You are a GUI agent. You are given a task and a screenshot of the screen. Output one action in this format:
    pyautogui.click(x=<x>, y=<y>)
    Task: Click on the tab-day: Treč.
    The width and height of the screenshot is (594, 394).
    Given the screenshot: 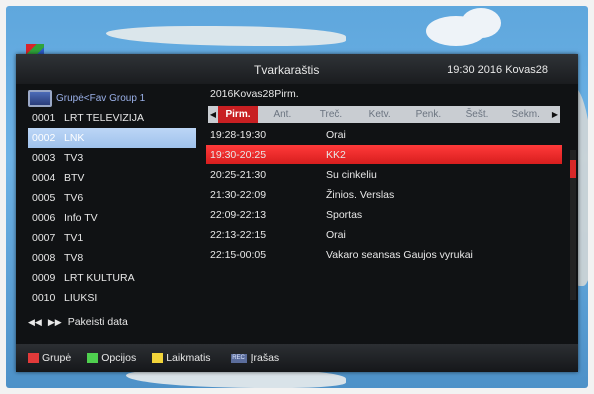 What is the action you would take?
    pyautogui.click(x=331, y=114)
    